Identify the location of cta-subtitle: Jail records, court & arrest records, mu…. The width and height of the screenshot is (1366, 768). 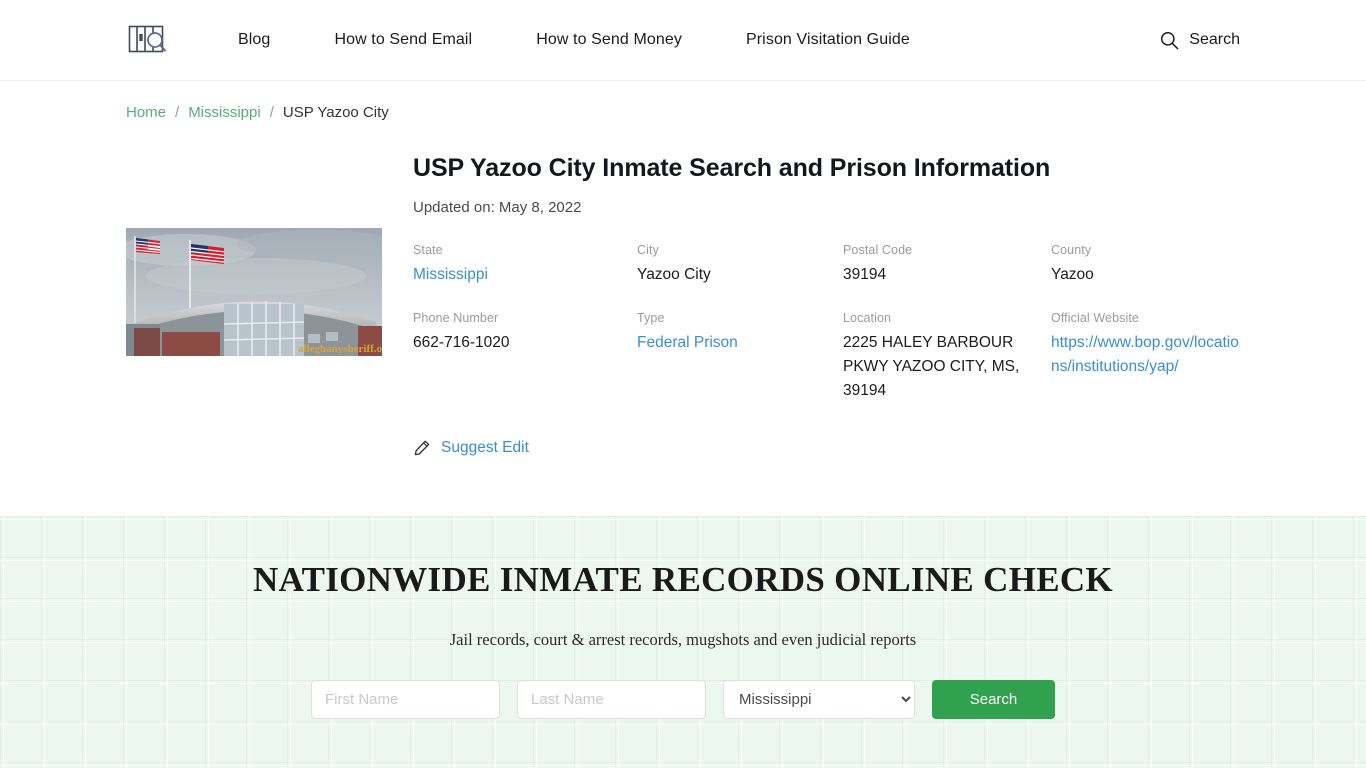
(683, 639).